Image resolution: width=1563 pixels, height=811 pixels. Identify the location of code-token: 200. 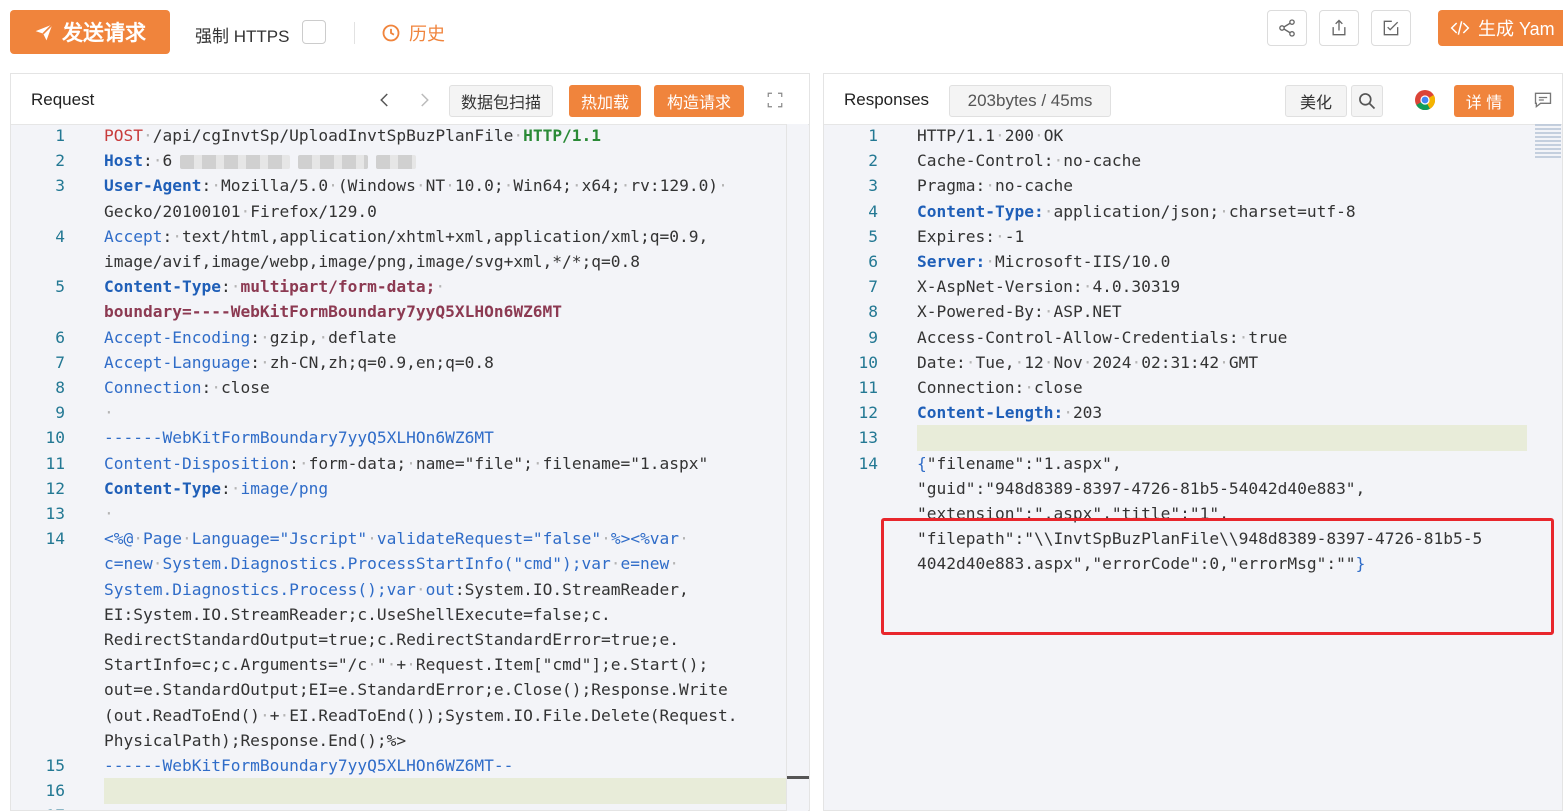
(1019, 135).